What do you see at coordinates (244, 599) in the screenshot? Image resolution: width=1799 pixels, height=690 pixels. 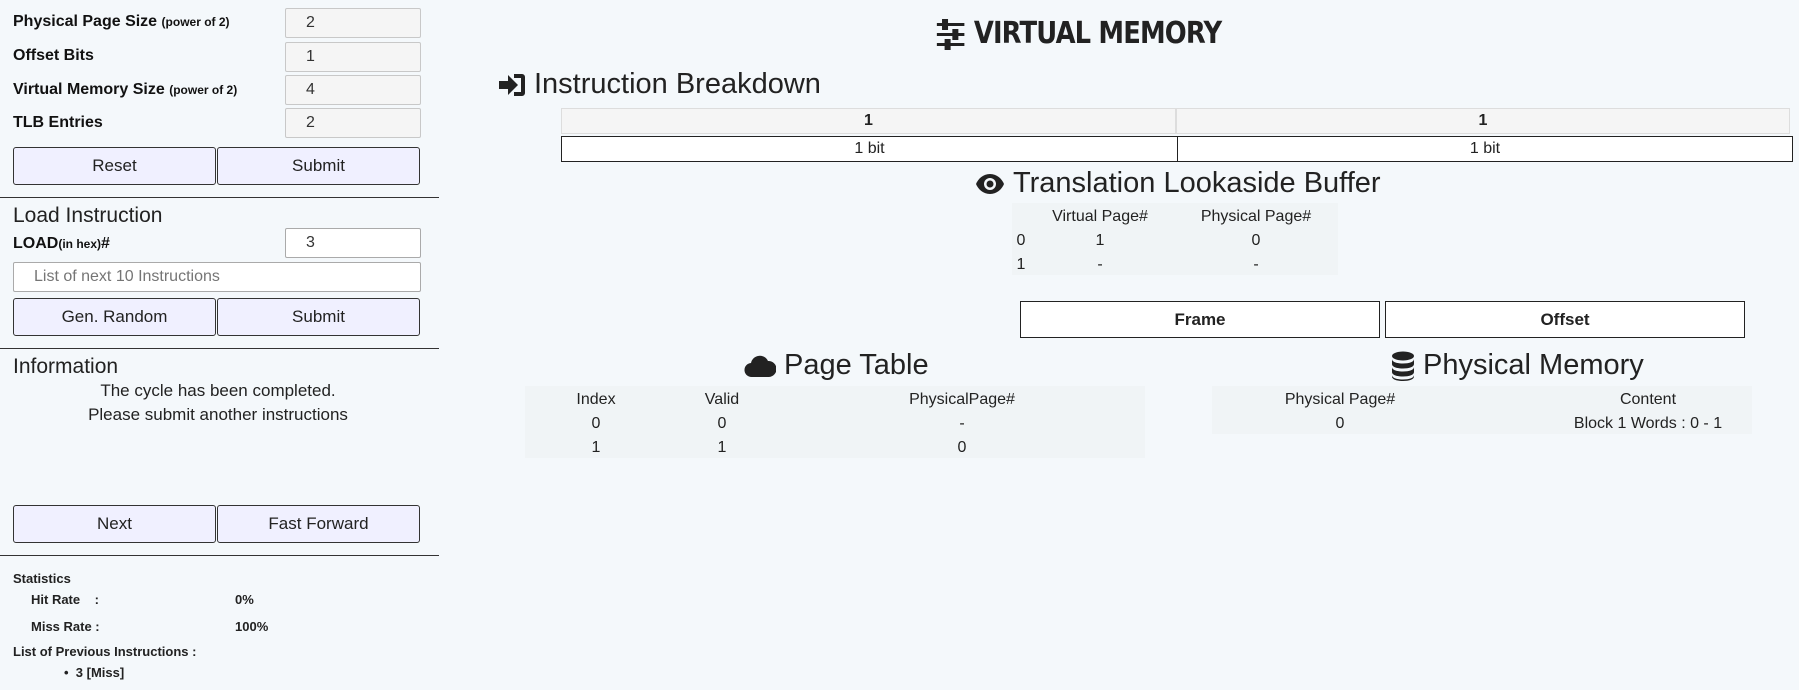 I see `hit-rate-value: 0%` at bounding box center [244, 599].